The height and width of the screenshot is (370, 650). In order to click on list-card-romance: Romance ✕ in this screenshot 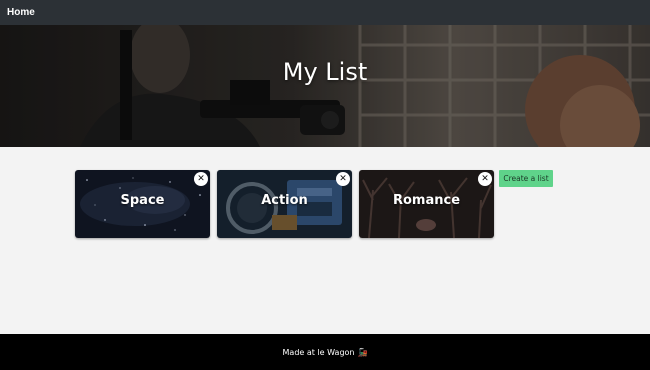, I will do `click(426, 204)`.